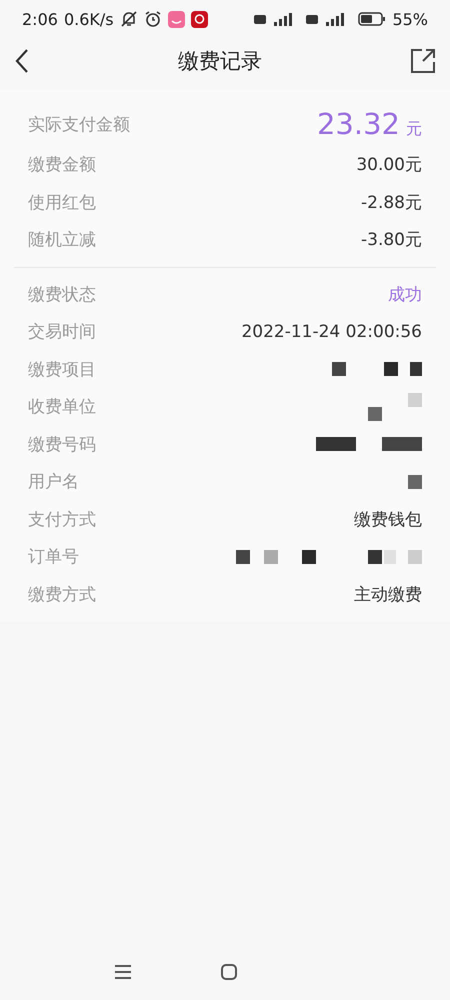  Describe the element at coordinates (229, 972) in the screenshot. I see `home-icon` at that location.